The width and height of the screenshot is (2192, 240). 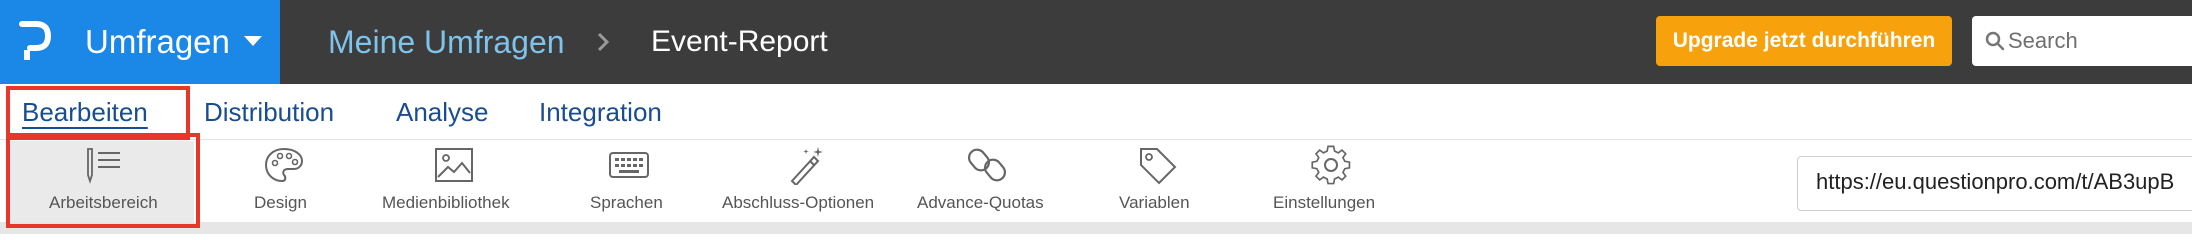 I want to click on survey-url-field: https://eu.questionpro.com/t/AB3upB, so click(x=1994, y=183).